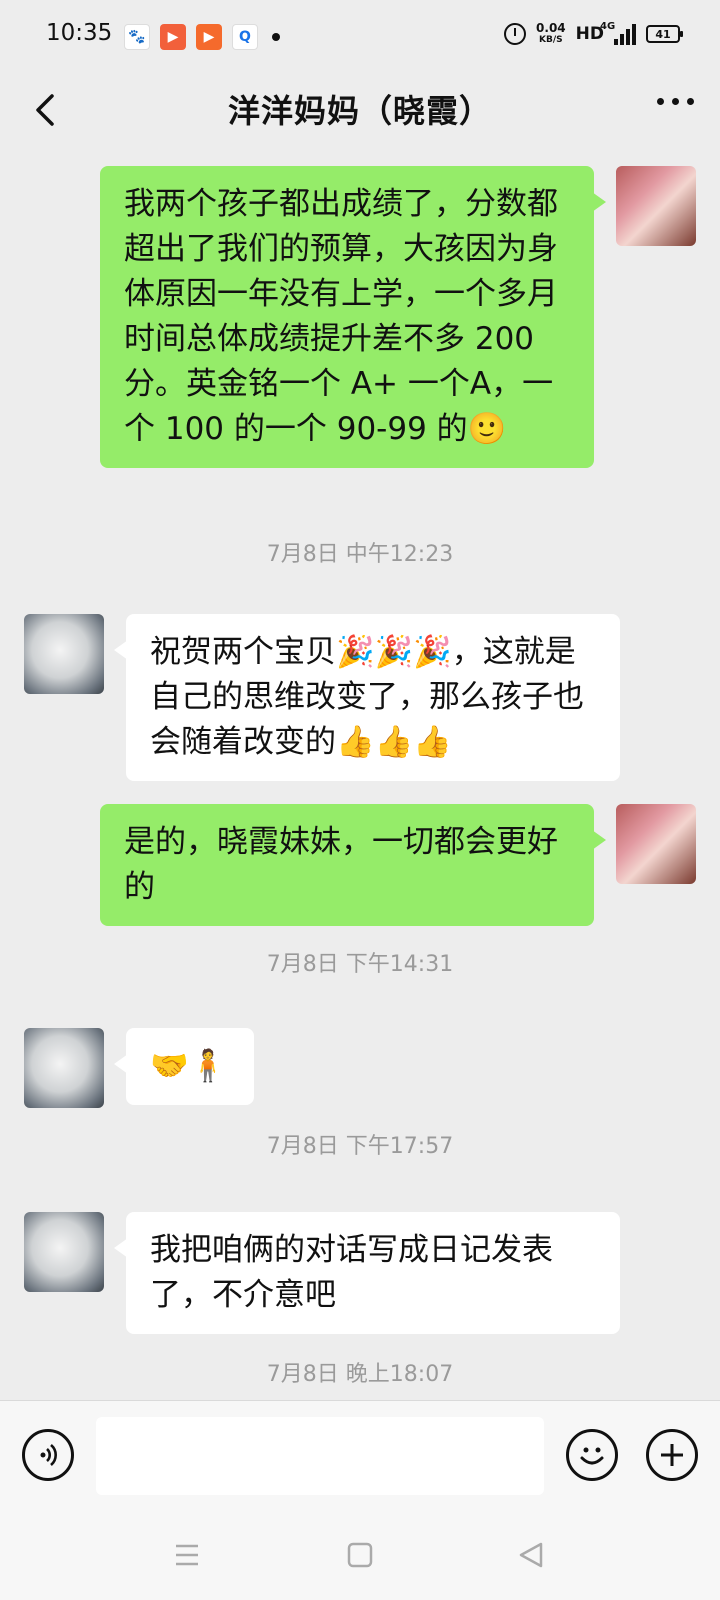  Describe the element at coordinates (351, 1272) in the screenshot. I see `message-text: 我把咱俩的对话写成日记发表了，不介意吧` at that location.